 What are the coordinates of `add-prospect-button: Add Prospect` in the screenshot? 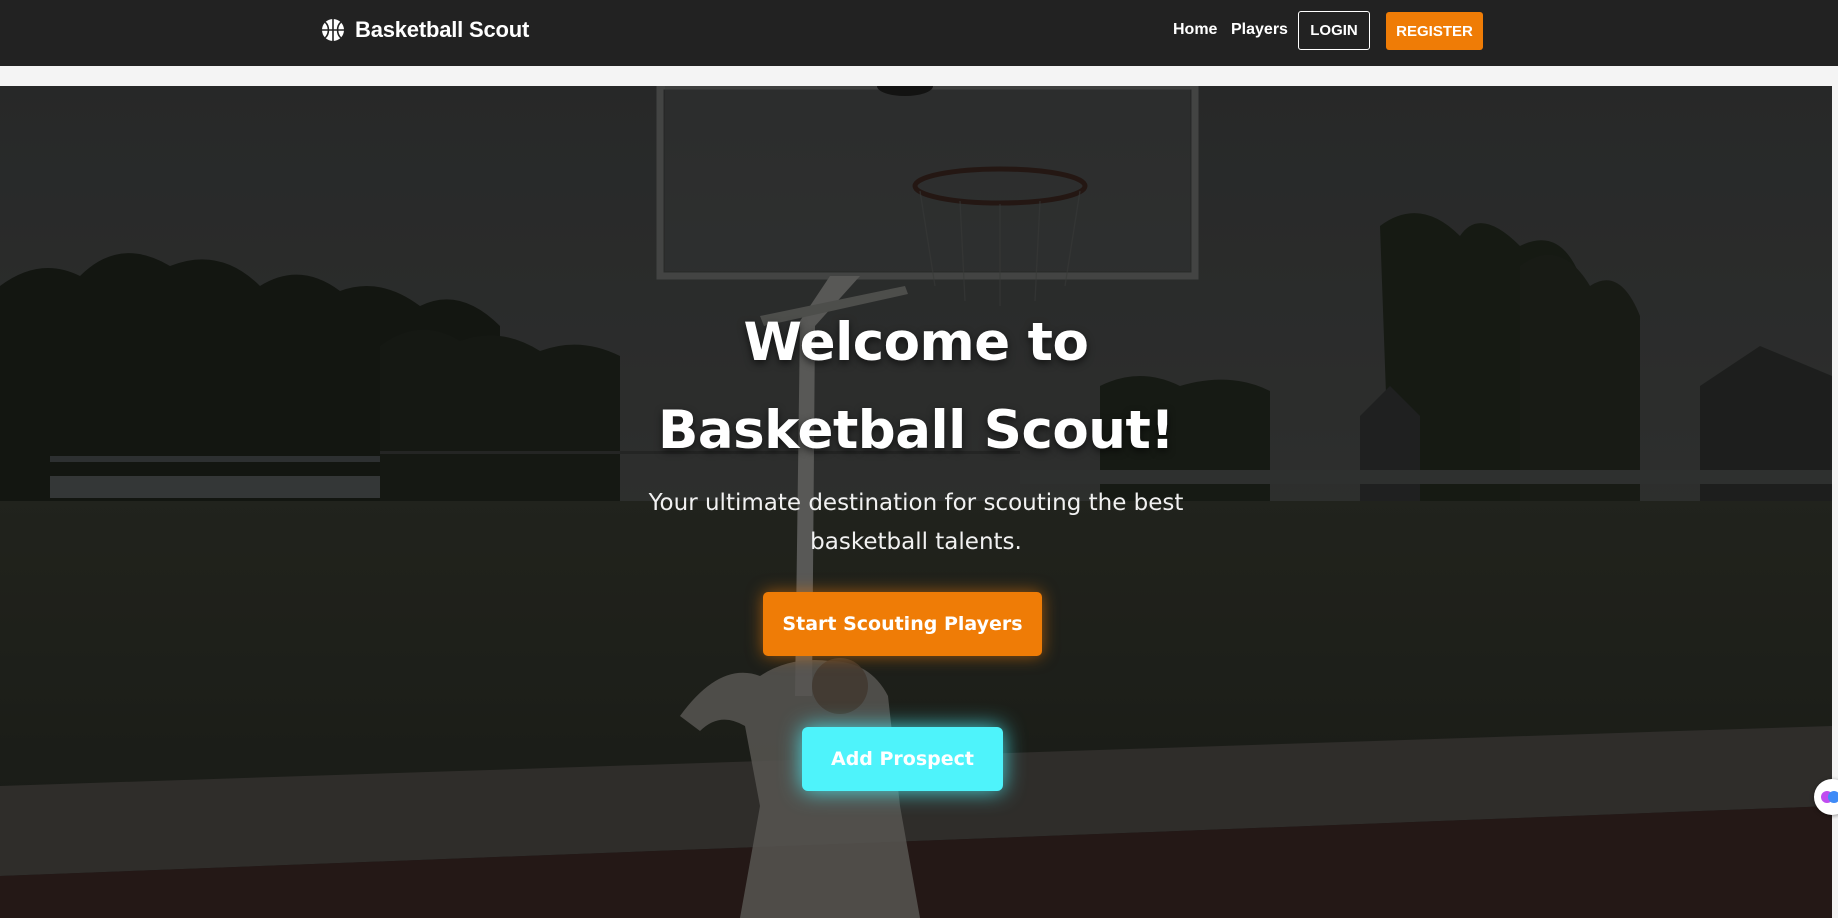 It's located at (902, 759).